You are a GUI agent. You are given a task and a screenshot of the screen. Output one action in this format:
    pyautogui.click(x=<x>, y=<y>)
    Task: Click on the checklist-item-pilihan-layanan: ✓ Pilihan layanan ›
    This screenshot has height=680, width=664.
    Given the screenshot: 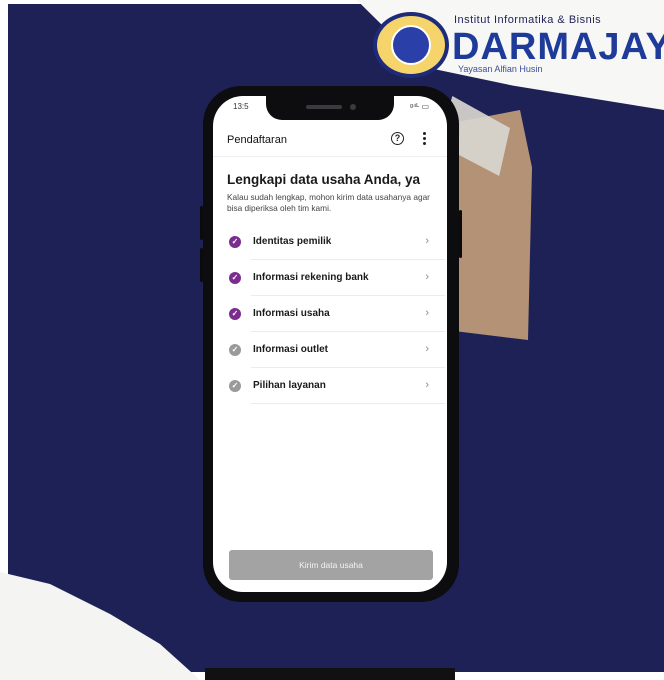 What is the action you would take?
    pyautogui.click(x=330, y=386)
    